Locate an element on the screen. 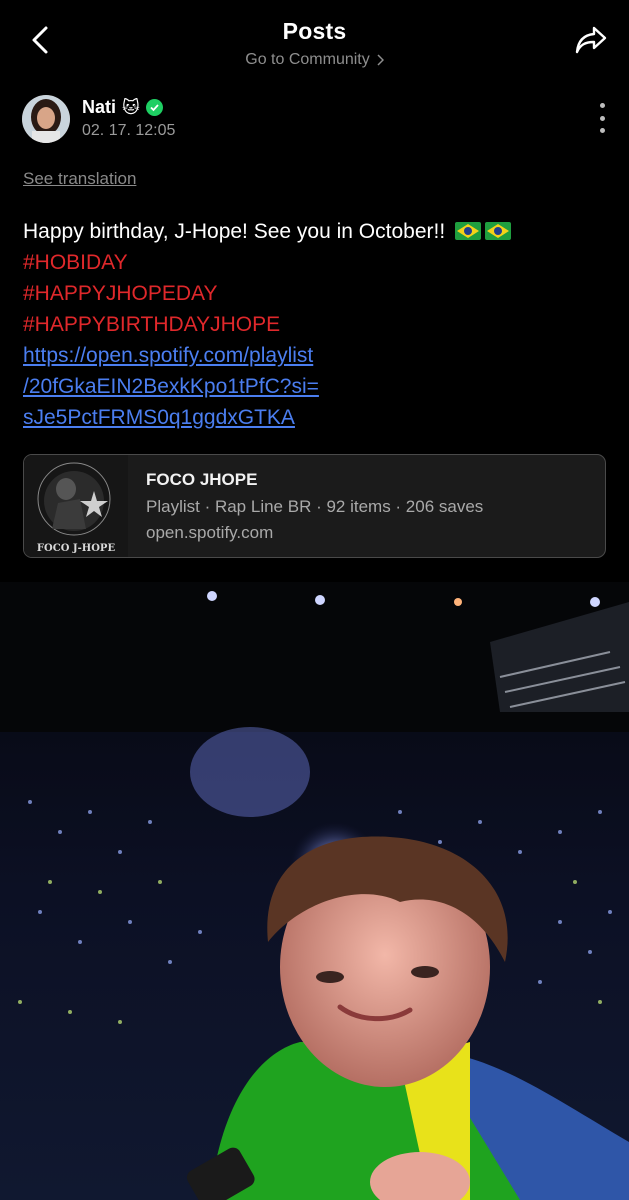  post-timestamp: 02. 17. 12:05 is located at coordinates (129, 130).